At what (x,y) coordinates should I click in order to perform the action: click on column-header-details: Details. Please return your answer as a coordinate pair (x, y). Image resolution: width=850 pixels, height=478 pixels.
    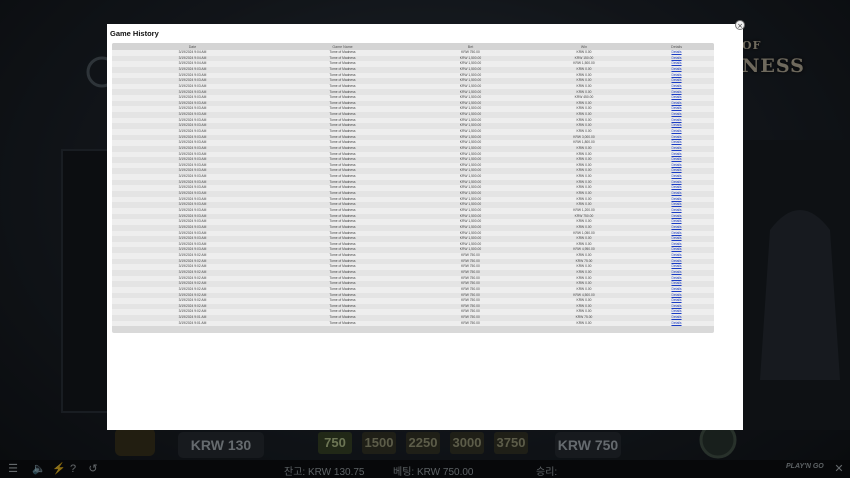
    Looking at the image, I should click on (676, 46).